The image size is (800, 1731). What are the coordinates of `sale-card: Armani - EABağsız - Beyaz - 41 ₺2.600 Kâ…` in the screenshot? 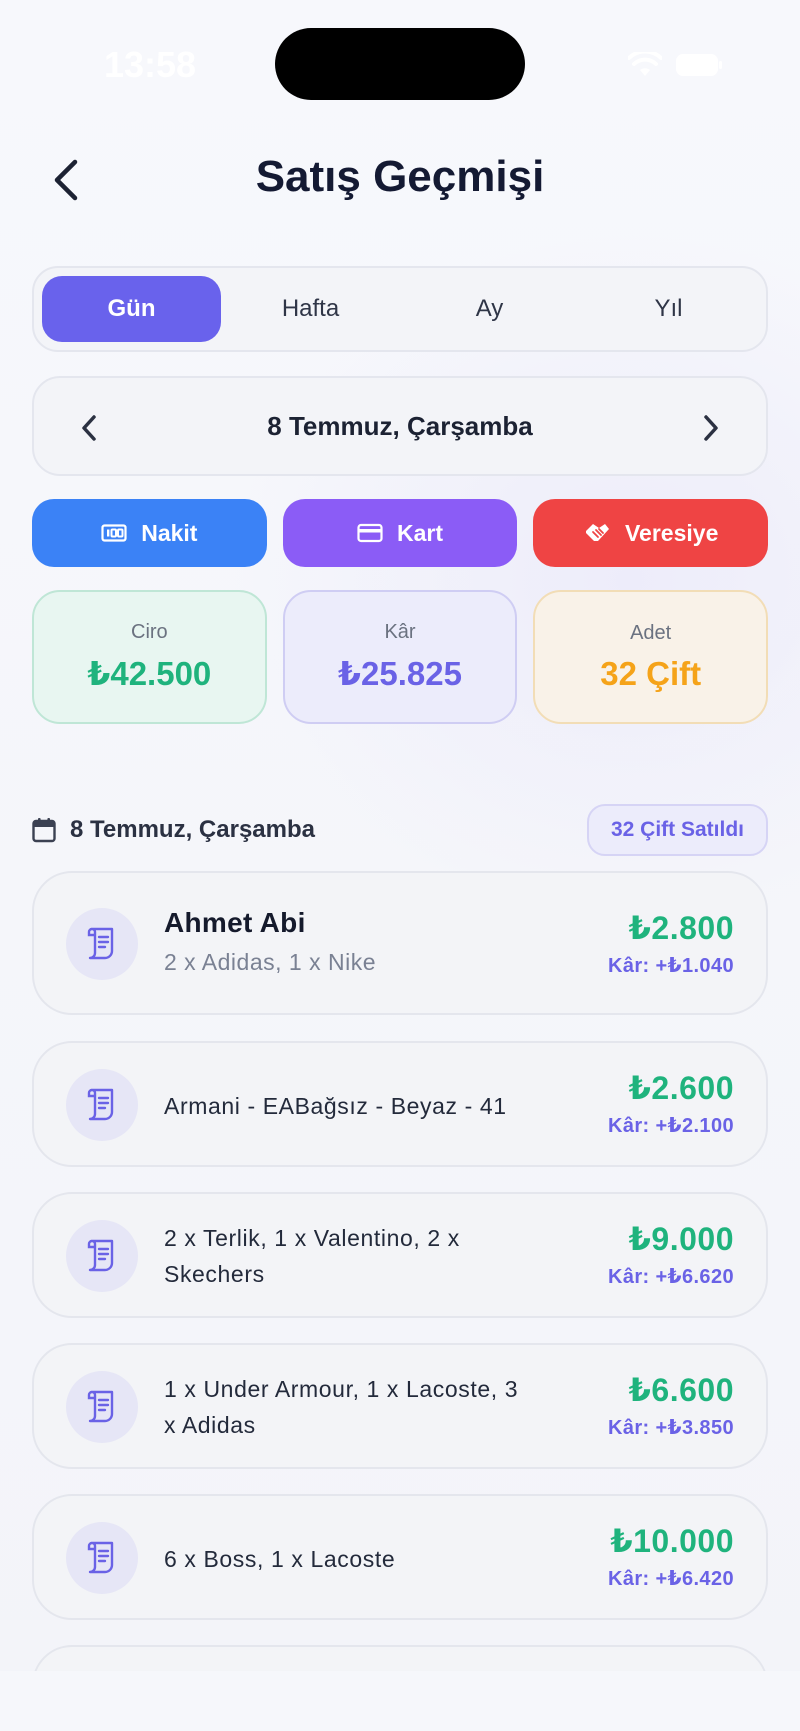 It's located at (400, 1104).